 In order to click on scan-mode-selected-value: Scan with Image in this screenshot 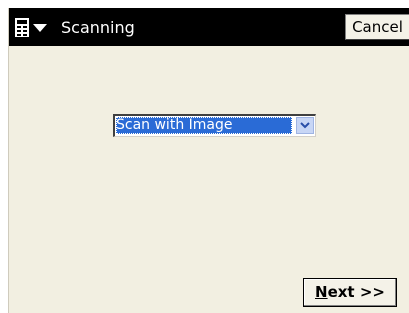, I will do `click(204, 125)`.